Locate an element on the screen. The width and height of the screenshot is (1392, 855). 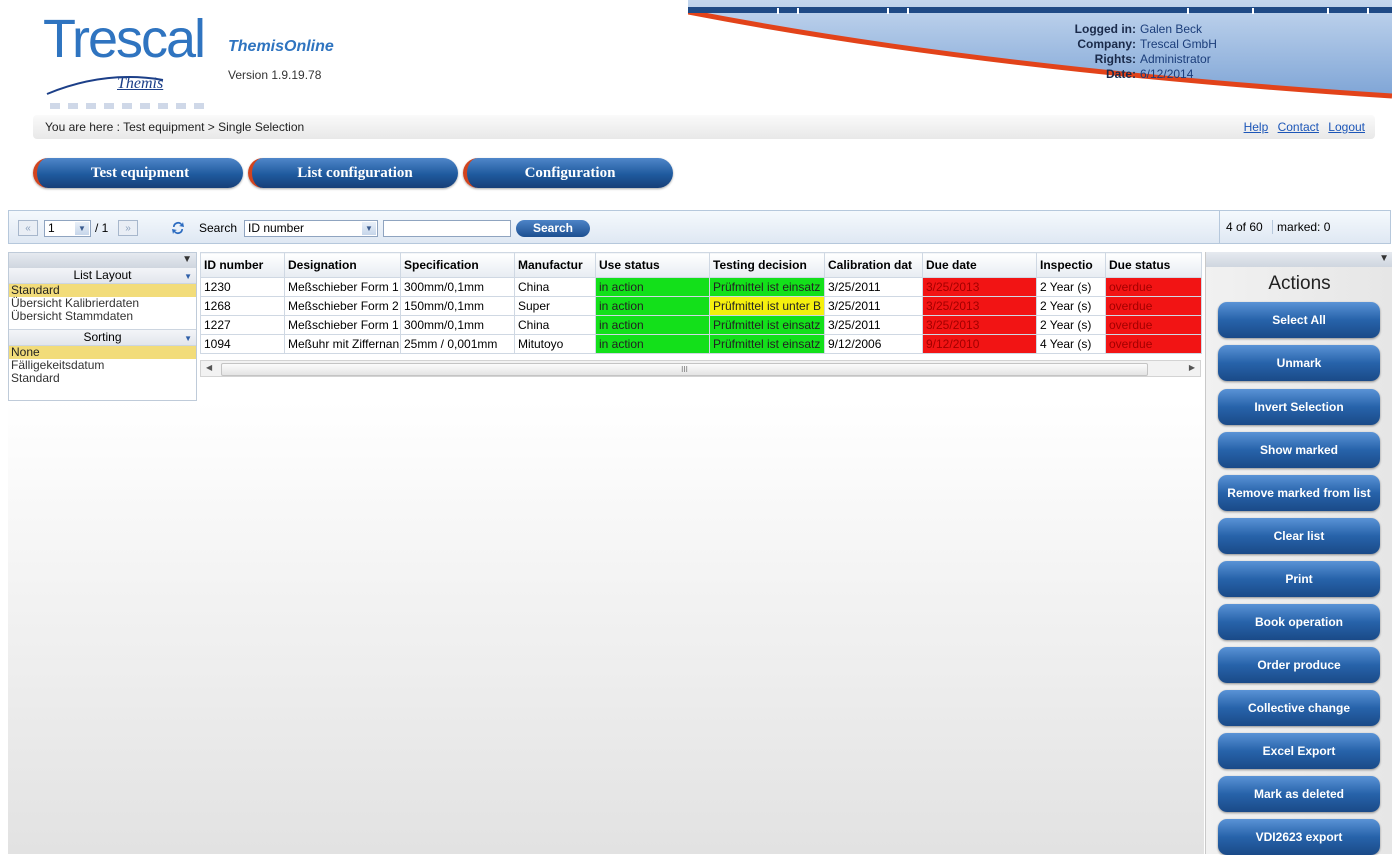
column-header: Use status is located at coordinates (652, 265).